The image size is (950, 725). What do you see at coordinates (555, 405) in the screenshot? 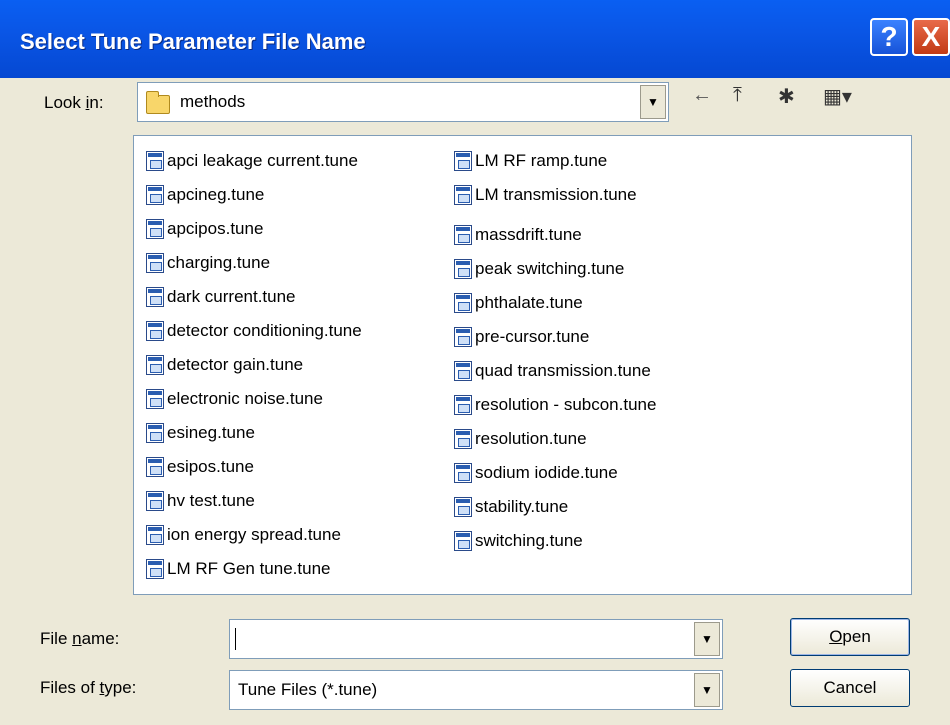
I see `file-item: resolution - subcon.tune` at bounding box center [555, 405].